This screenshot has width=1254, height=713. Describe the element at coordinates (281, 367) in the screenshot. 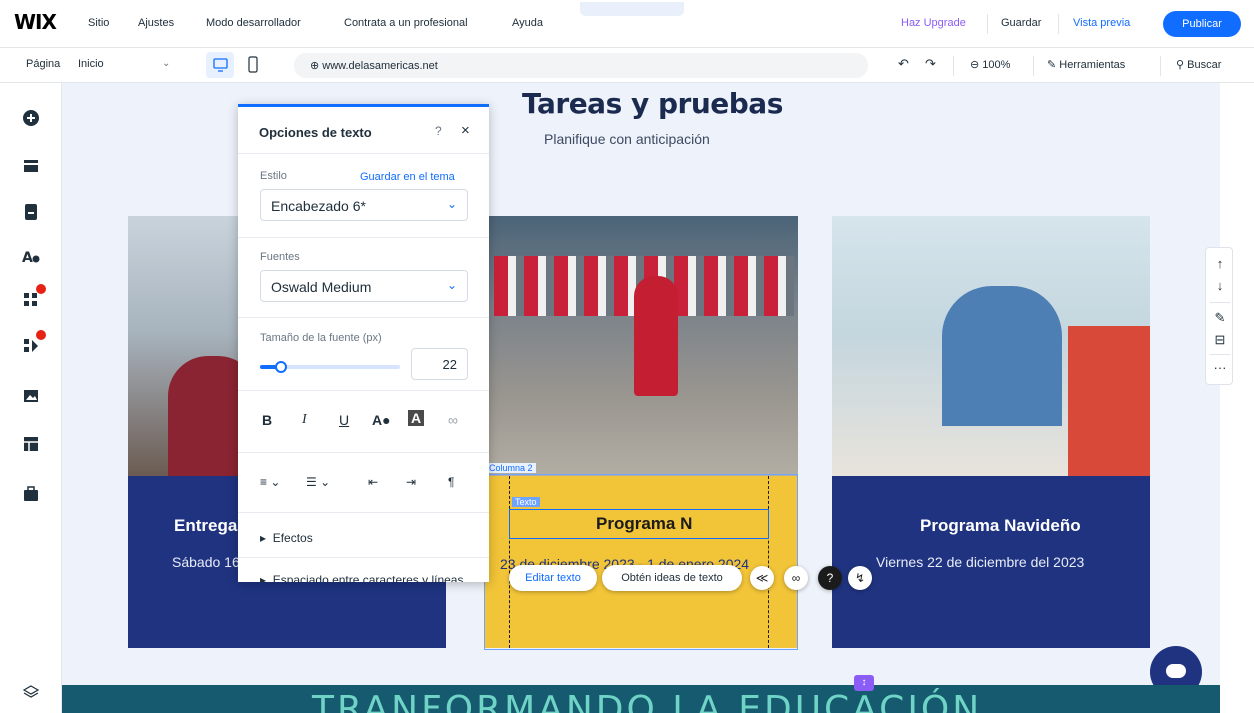

I see `slider-knob` at that location.